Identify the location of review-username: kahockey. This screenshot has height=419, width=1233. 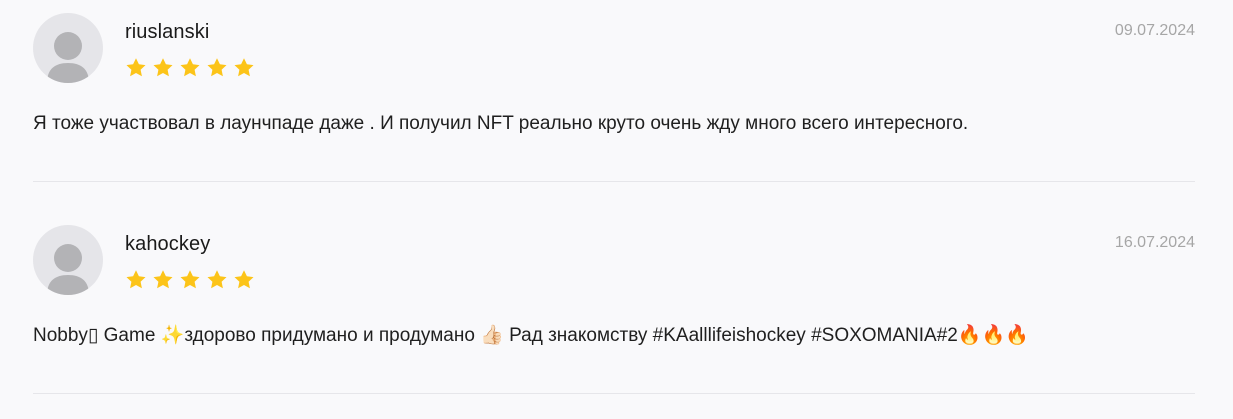
(168, 244).